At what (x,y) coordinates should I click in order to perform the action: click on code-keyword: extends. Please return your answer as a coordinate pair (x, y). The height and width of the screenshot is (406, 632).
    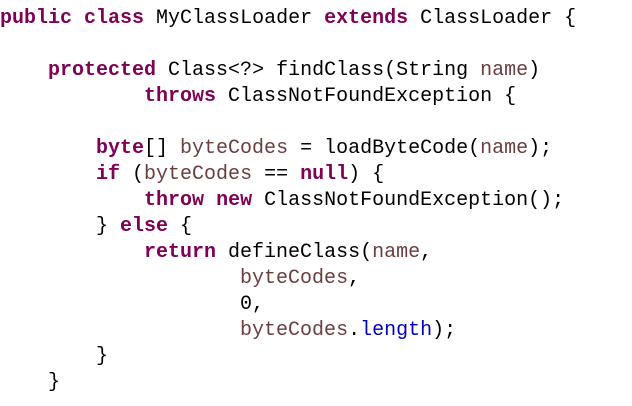
    Looking at the image, I should click on (366, 18).